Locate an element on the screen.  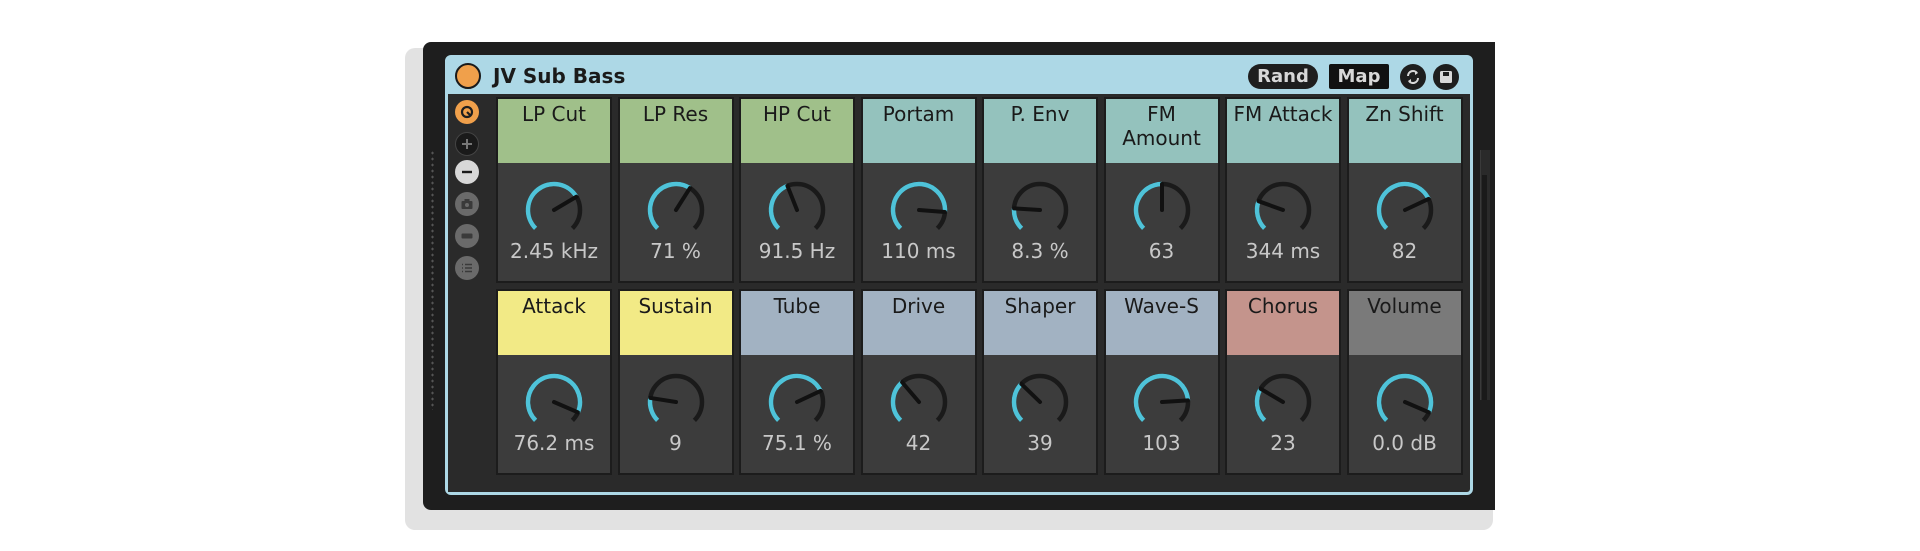
resize-grip is located at coordinates (432, 280).